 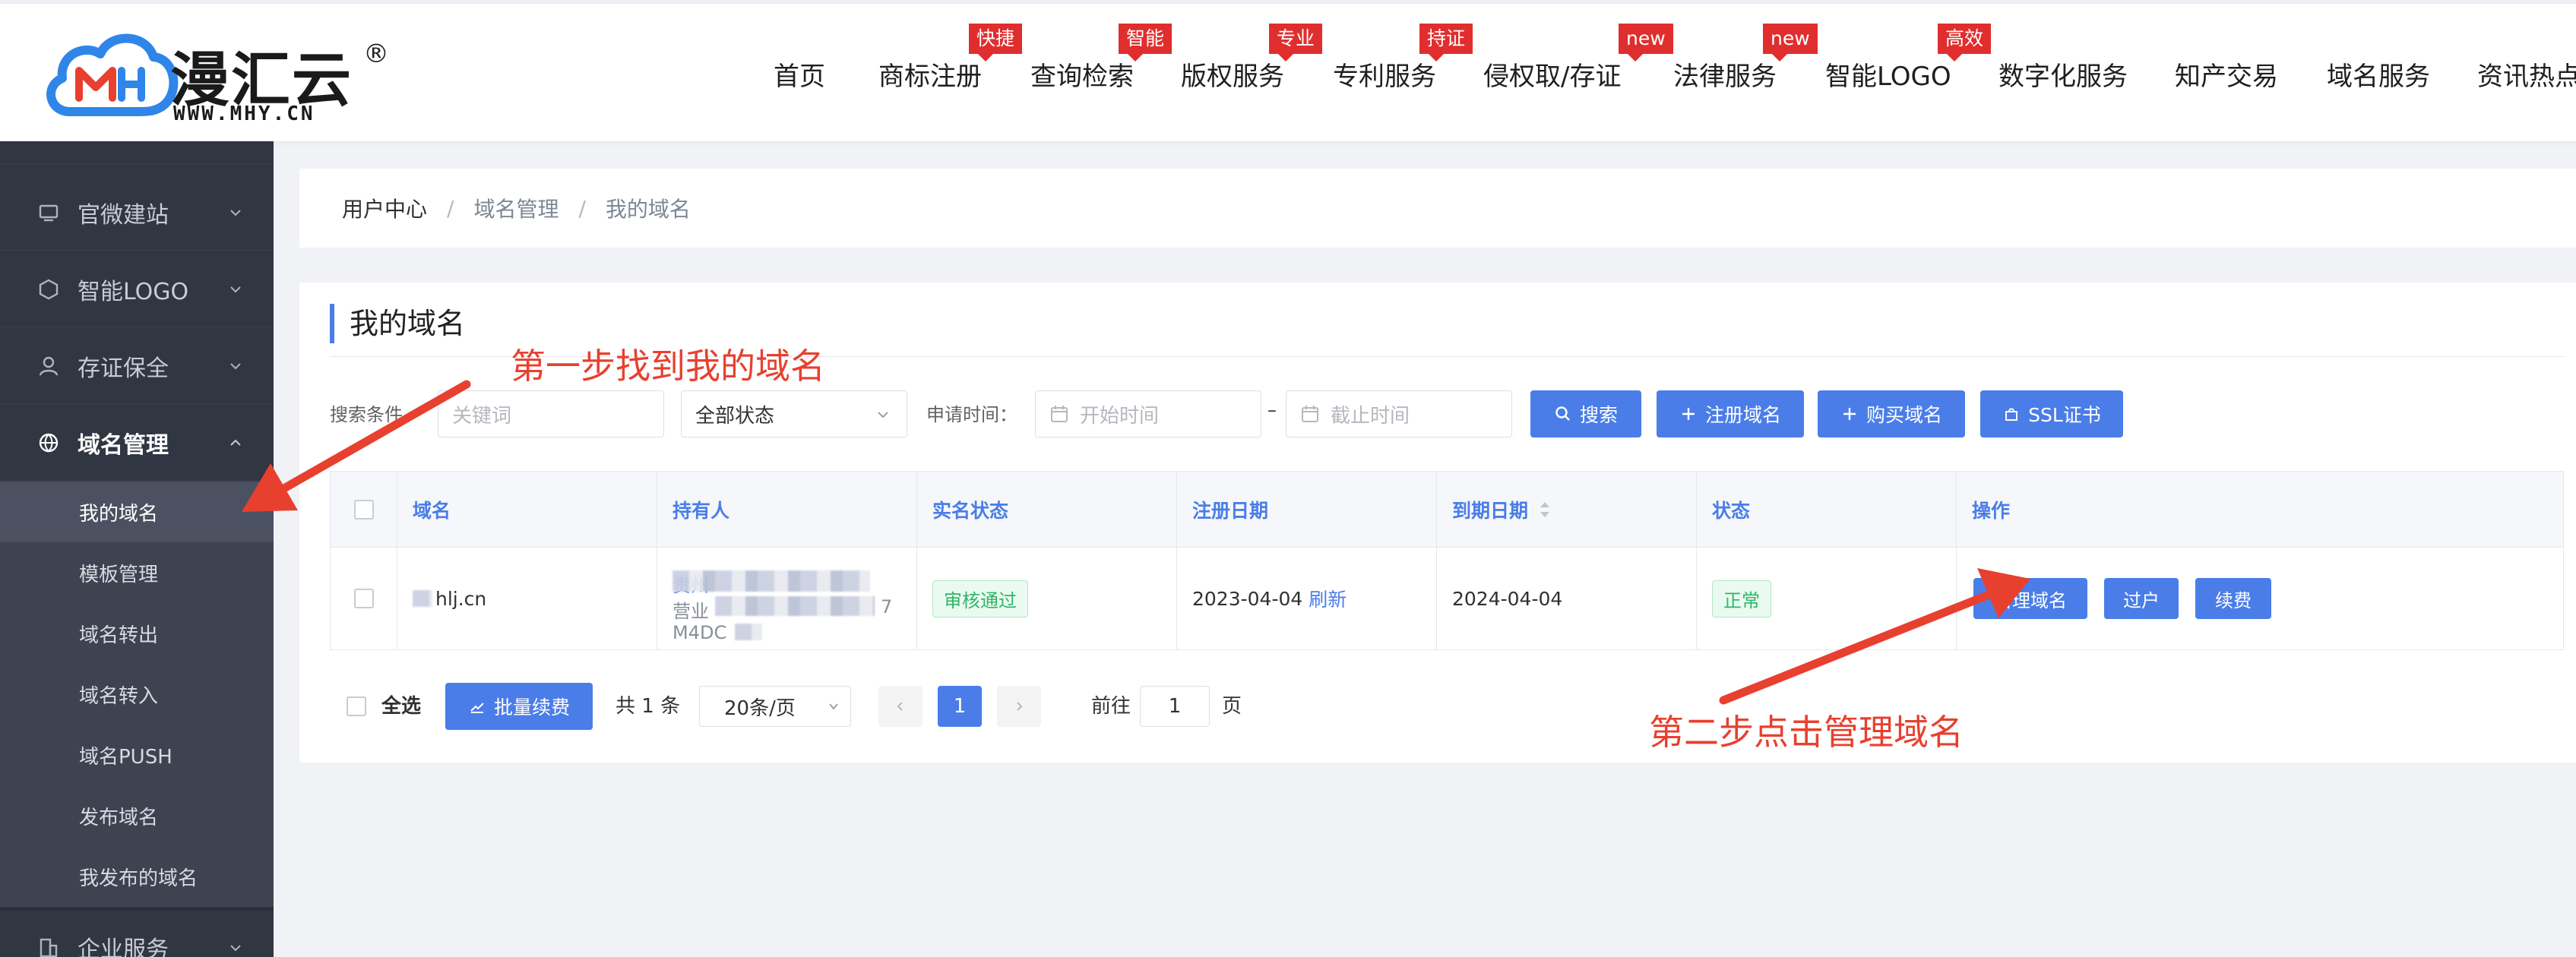 I want to click on site-logo: 漫汇云 ® WWW.MHY.CN, so click(x=214, y=75).